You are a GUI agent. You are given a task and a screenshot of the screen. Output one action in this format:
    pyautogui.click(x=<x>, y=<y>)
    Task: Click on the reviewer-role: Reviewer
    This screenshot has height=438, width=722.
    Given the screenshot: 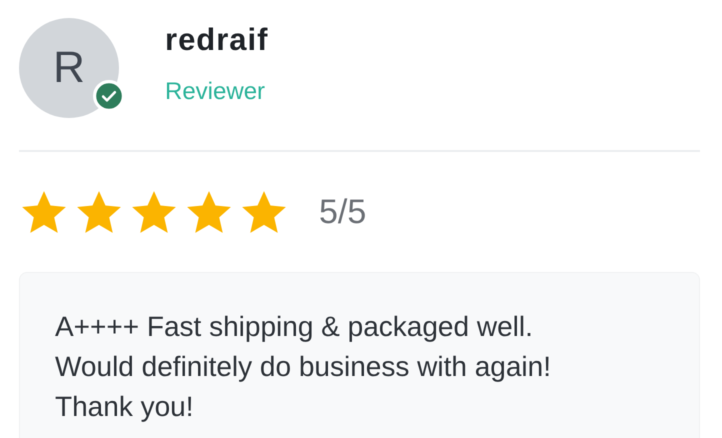 What is the action you would take?
    pyautogui.click(x=215, y=92)
    